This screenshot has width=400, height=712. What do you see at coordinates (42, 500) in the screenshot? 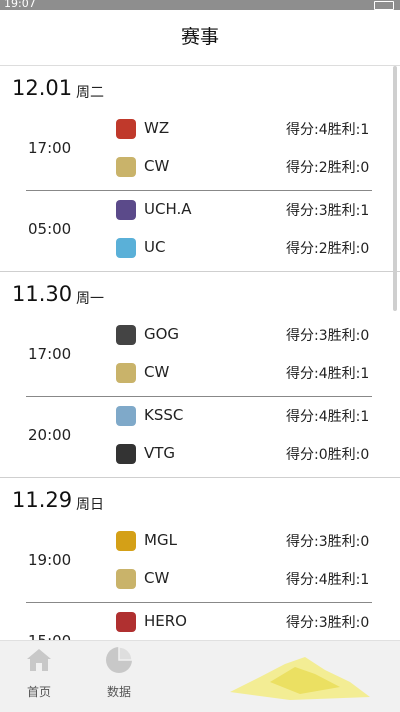
I see `day-date: 11.29` at bounding box center [42, 500].